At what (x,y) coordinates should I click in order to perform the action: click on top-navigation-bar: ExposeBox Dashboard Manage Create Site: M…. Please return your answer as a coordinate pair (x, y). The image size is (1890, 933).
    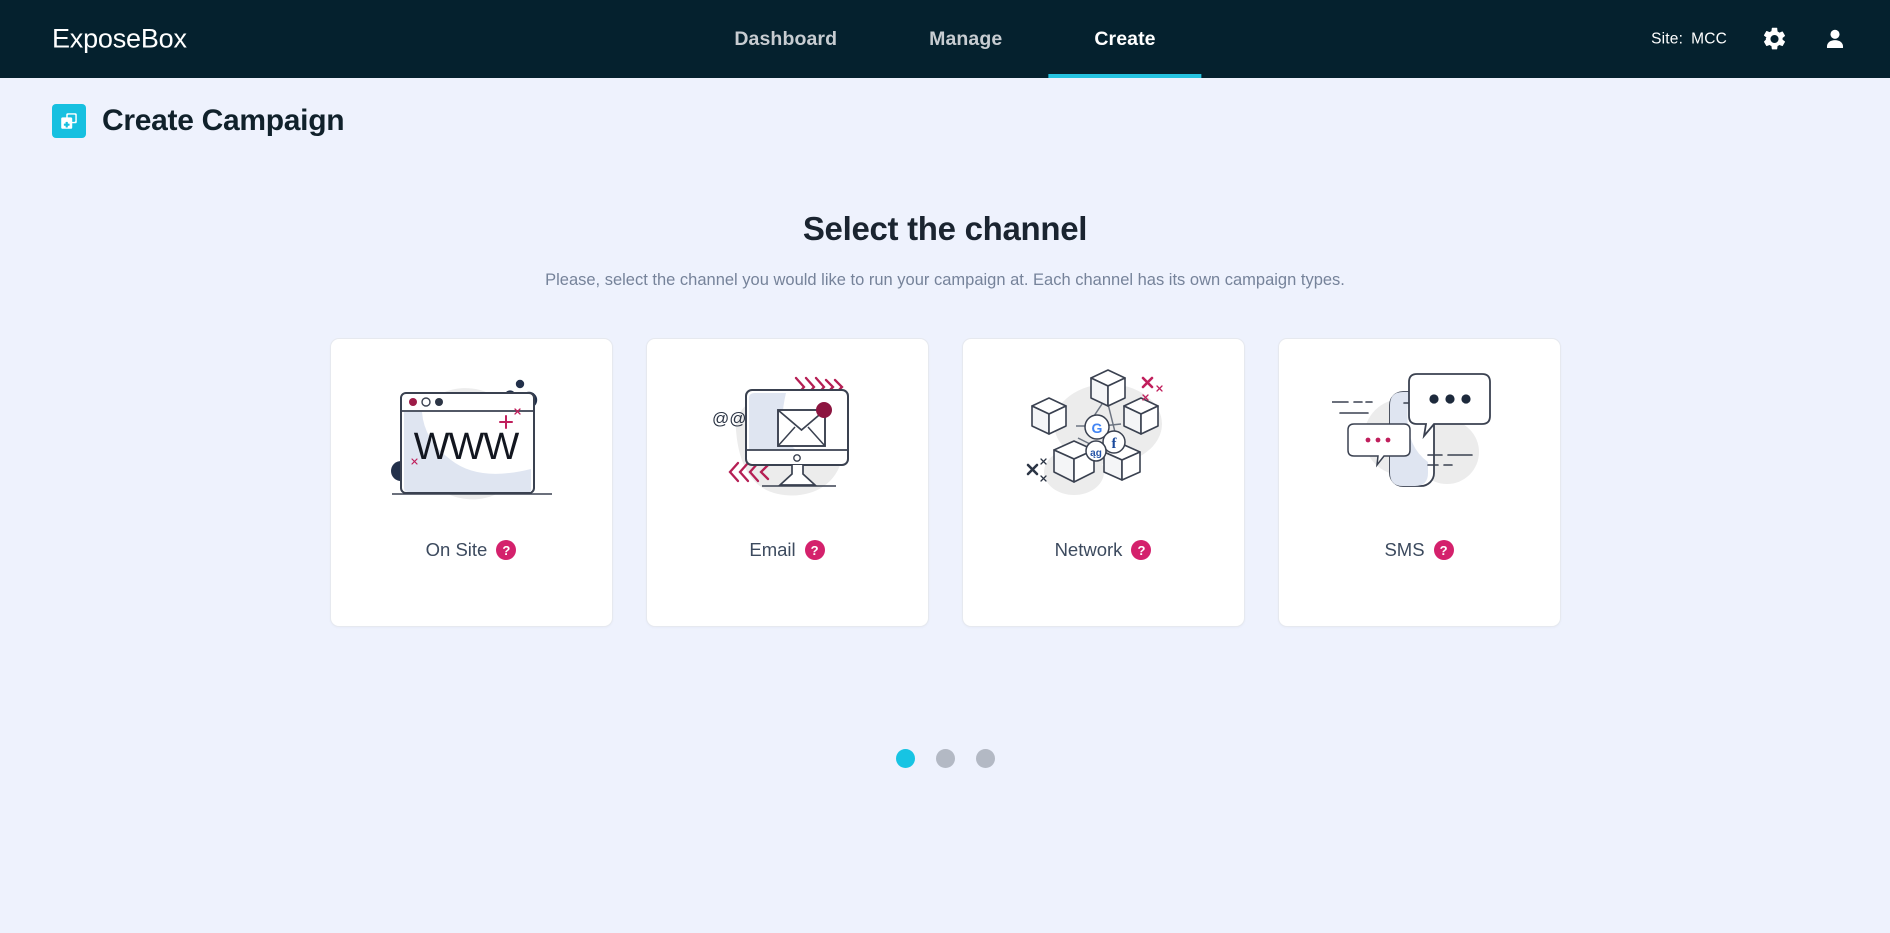
    Looking at the image, I should click on (945, 39).